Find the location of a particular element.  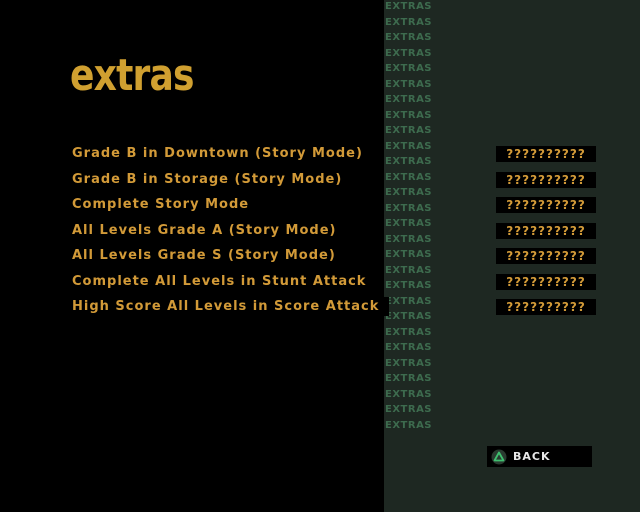

extras-requirement: All Levels Grade S (Story Mode) is located at coordinates (206, 255).